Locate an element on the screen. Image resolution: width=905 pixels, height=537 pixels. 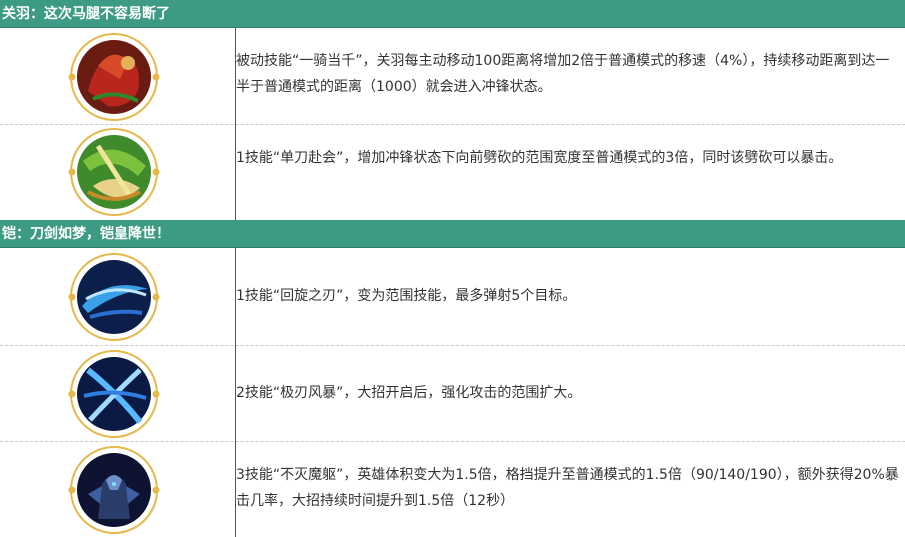
kai-skill3-icon is located at coordinates (114, 490).